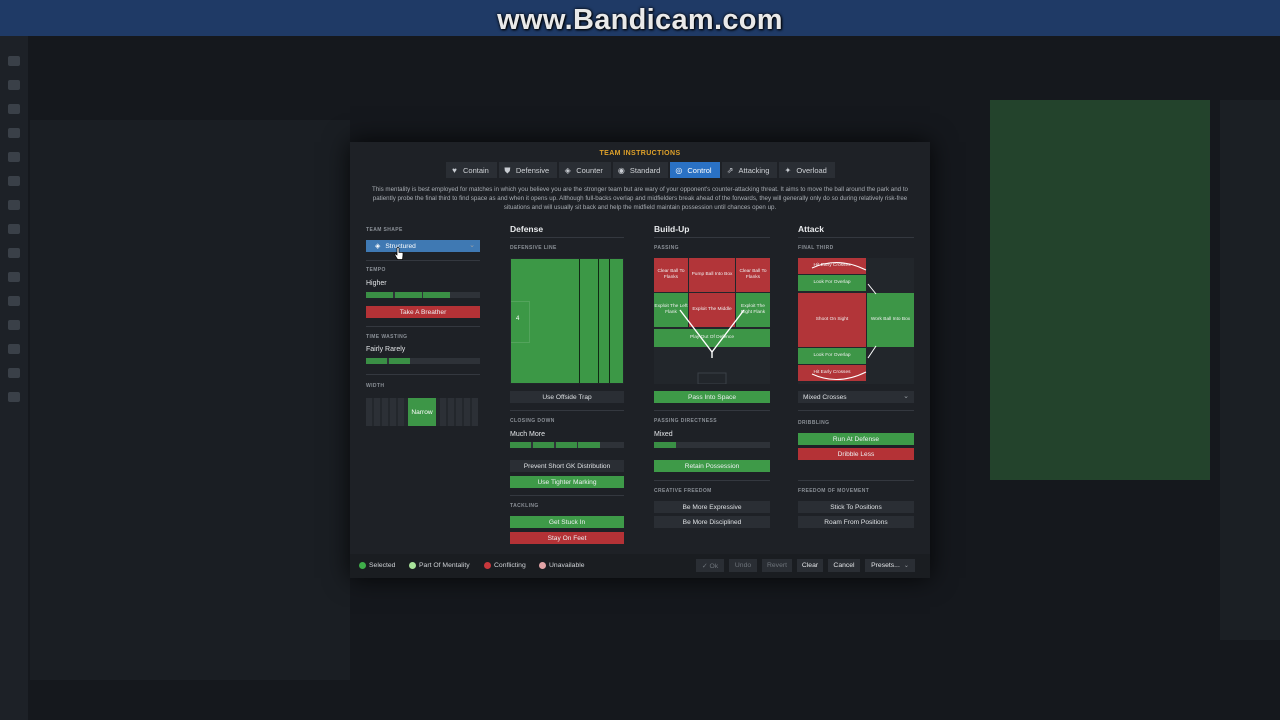 The image size is (1280, 720). What do you see at coordinates (567, 538) in the screenshot?
I see `stay-on-feet-button: Stay On Feet` at bounding box center [567, 538].